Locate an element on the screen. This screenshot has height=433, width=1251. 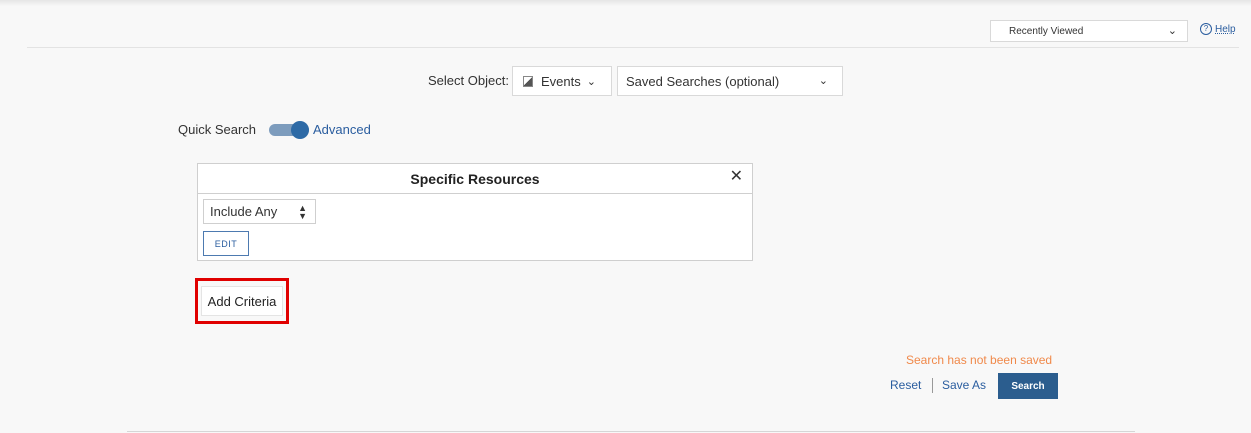
panel-title: Specific Resources is located at coordinates (475, 178).